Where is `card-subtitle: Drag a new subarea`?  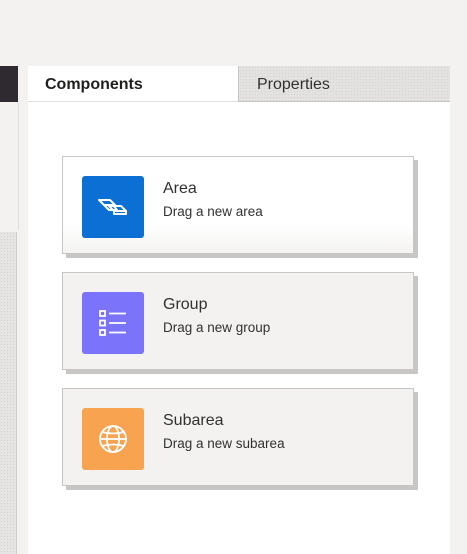
card-subtitle: Drag a new subarea is located at coordinates (224, 443).